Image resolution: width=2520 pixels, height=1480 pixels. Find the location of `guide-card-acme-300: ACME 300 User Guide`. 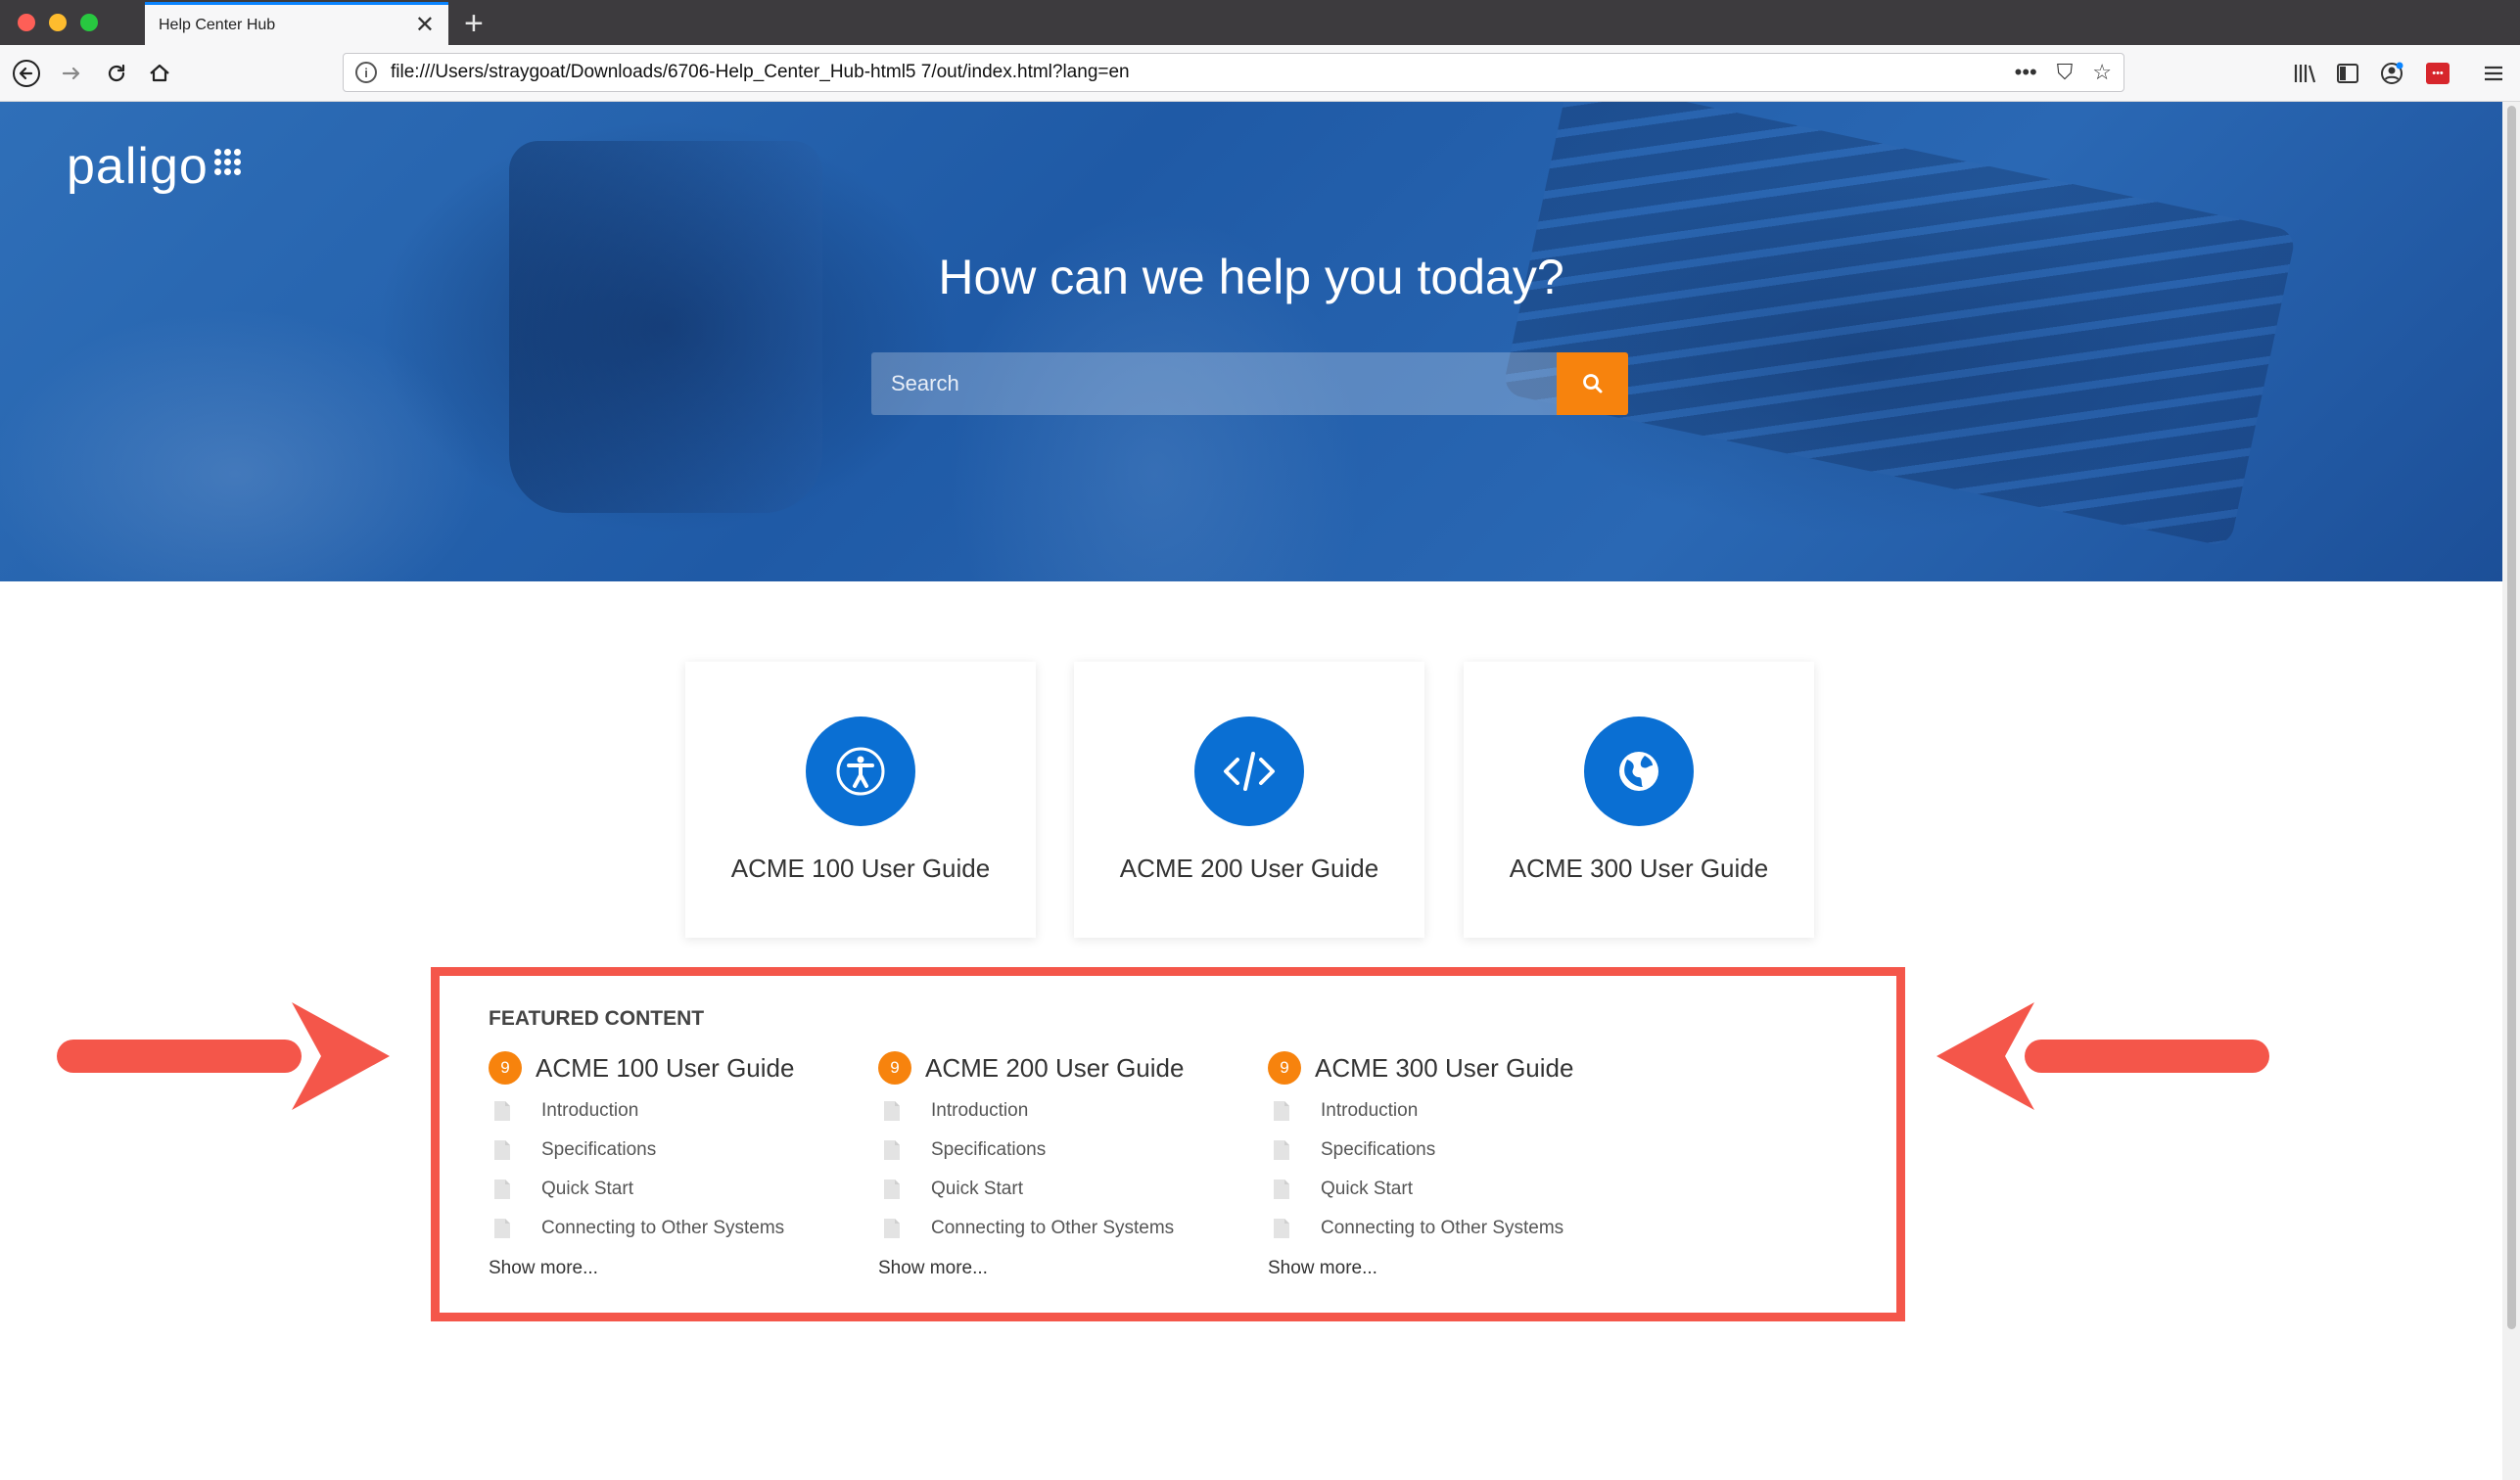

guide-card-acme-300: ACME 300 User Guide is located at coordinates (1639, 800).